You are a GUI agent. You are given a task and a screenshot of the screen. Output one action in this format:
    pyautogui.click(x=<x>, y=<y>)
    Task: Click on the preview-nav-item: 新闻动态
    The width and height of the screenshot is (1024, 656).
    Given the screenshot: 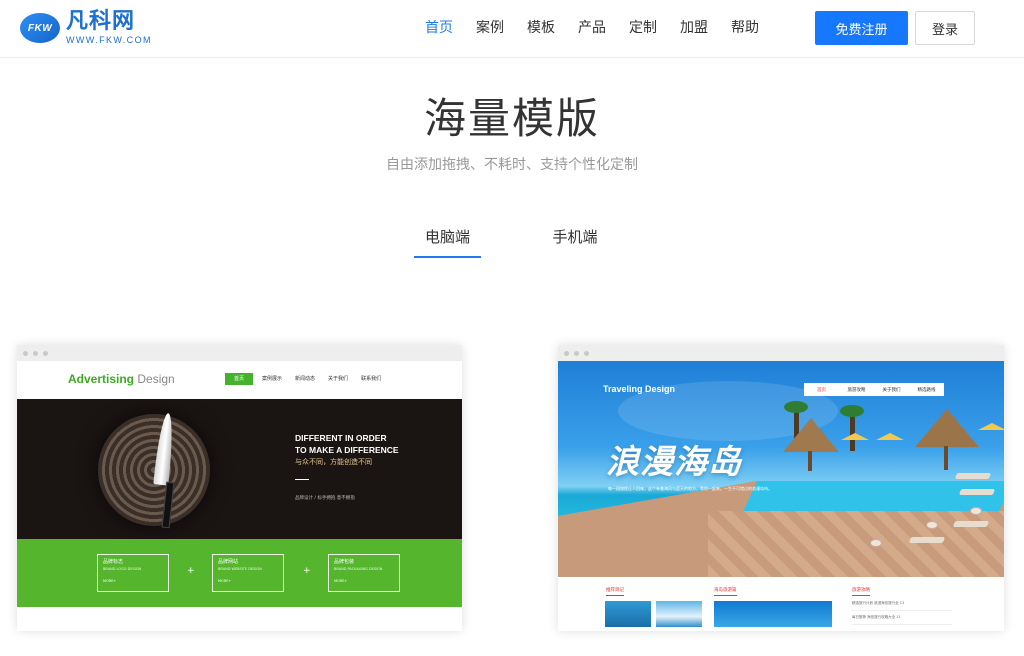 What is the action you would take?
    pyautogui.click(x=305, y=379)
    